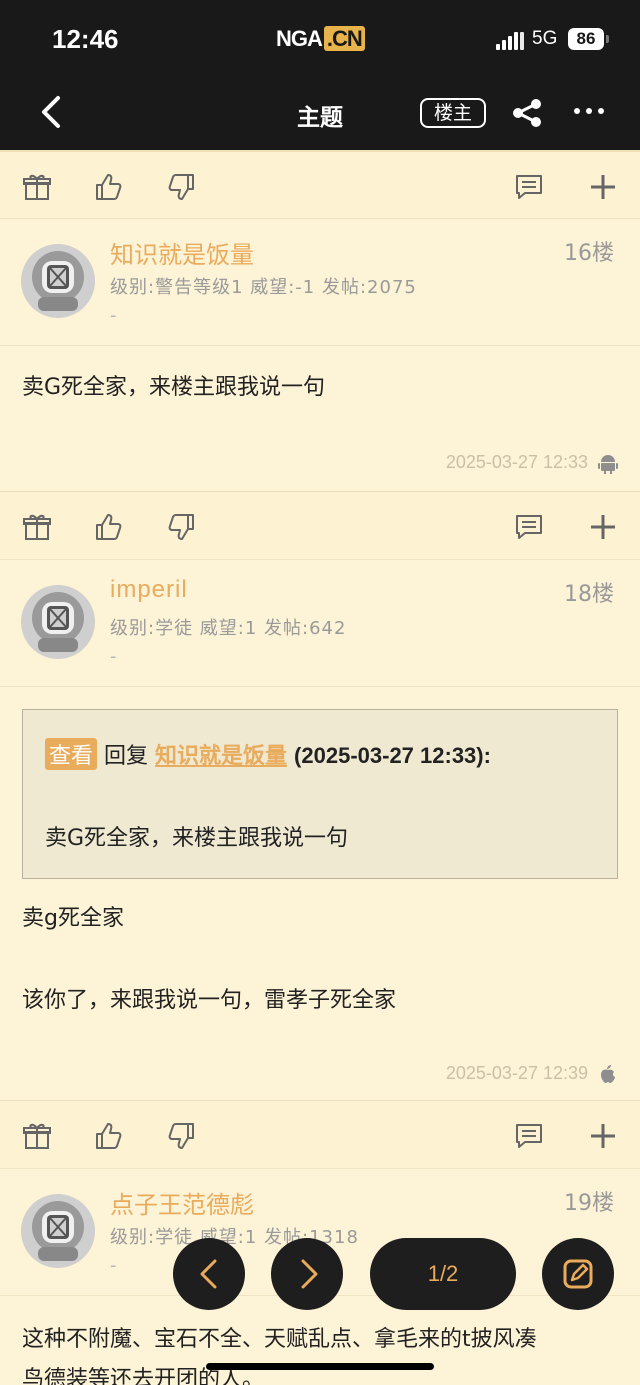 The image size is (640, 1385). I want to click on username: 知识就是饭量, so click(182, 252).